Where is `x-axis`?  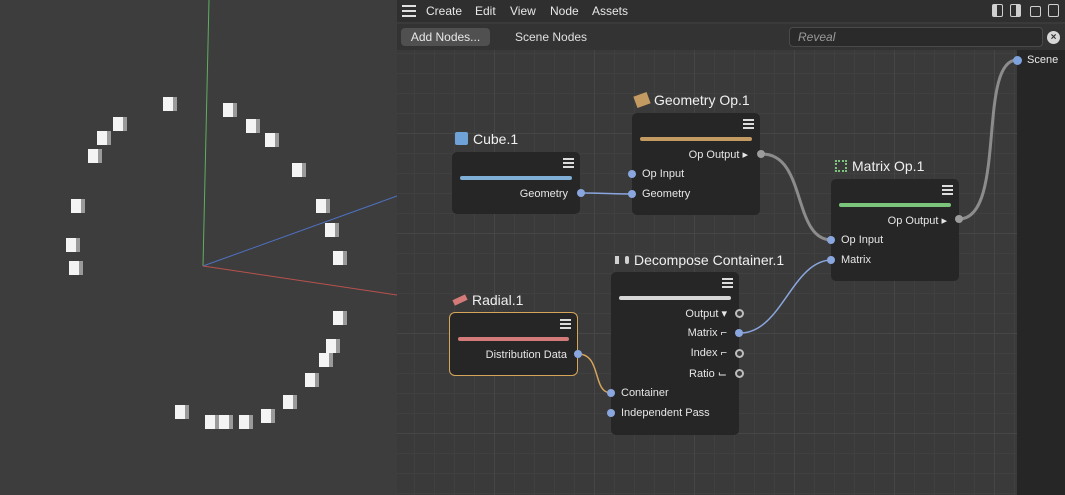 x-axis is located at coordinates (299, 280).